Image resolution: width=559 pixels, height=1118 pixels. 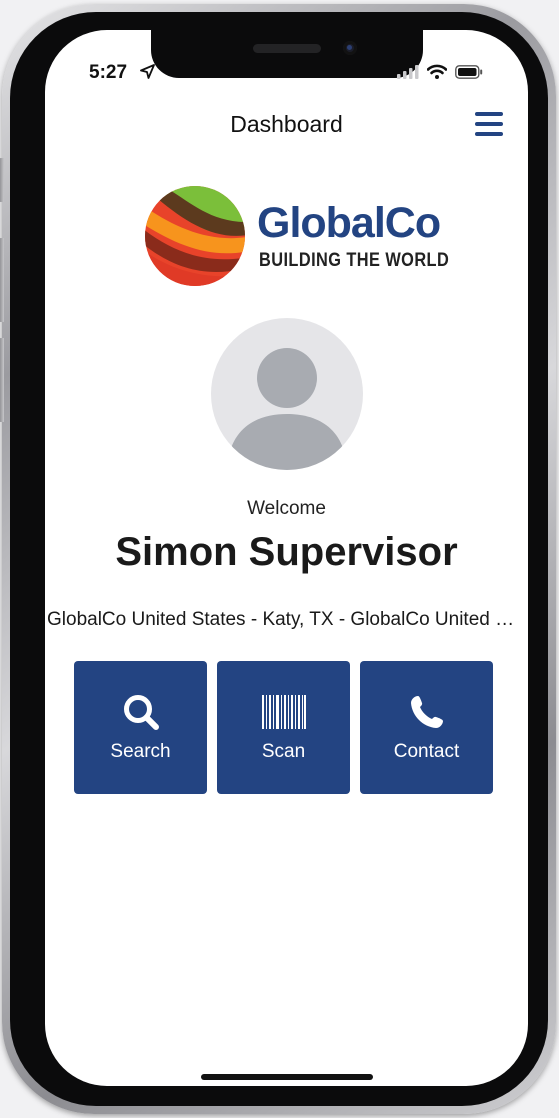 I want to click on search-button-label: Search, so click(x=140, y=751).